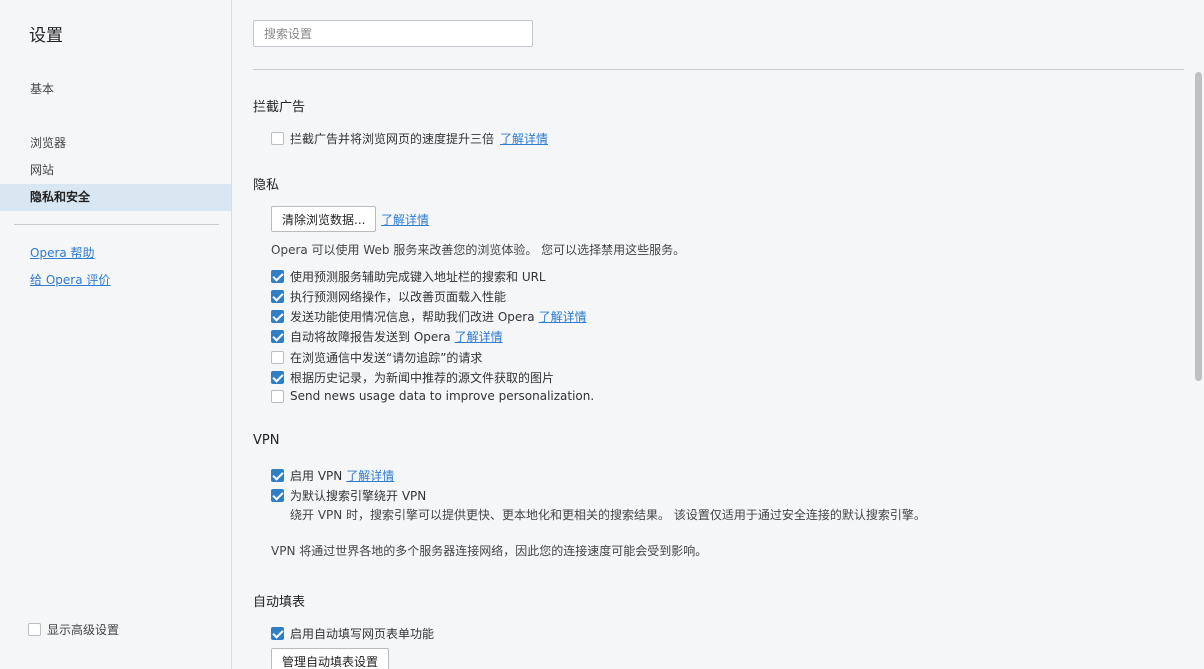 The image size is (1204, 669). I want to click on usage-learn-more-link: 了解详情, so click(563, 316).